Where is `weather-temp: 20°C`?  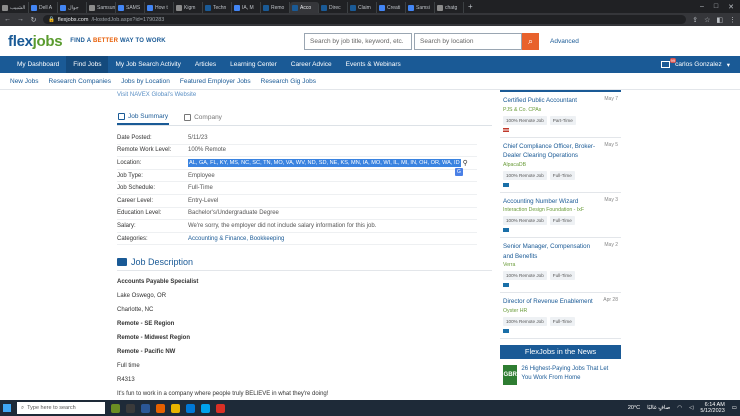
weather-temp: 20°C is located at coordinates (634, 408).